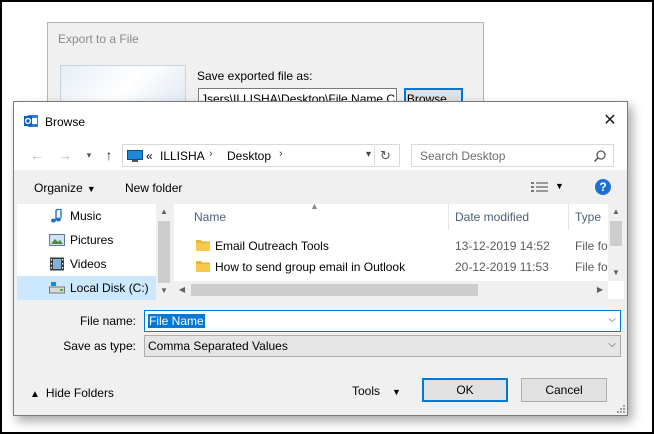 The height and width of the screenshot is (434, 654). What do you see at coordinates (57, 288) in the screenshot?
I see `drive-icon` at bounding box center [57, 288].